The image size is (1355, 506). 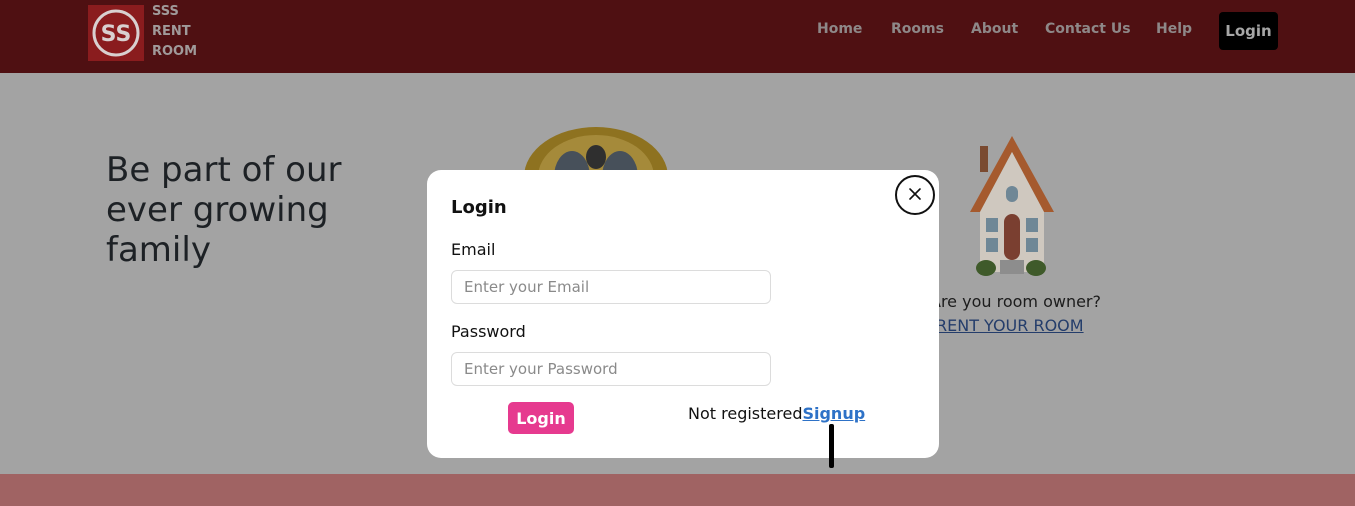 I want to click on nav-contact-us: Contact Us, so click(x=1088, y=29).